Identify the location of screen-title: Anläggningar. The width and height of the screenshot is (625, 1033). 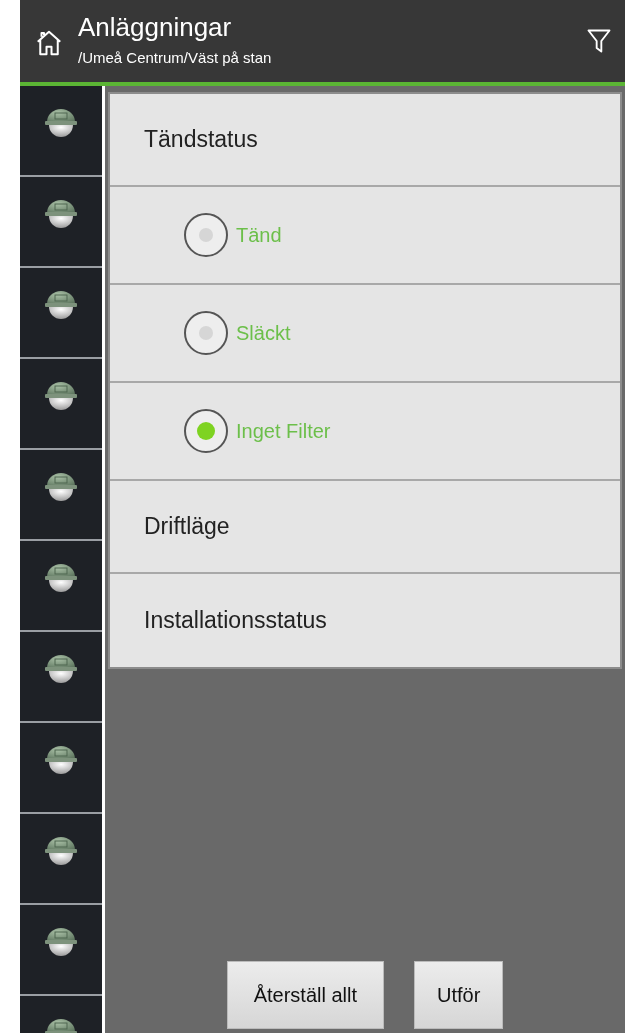
(155, 27).